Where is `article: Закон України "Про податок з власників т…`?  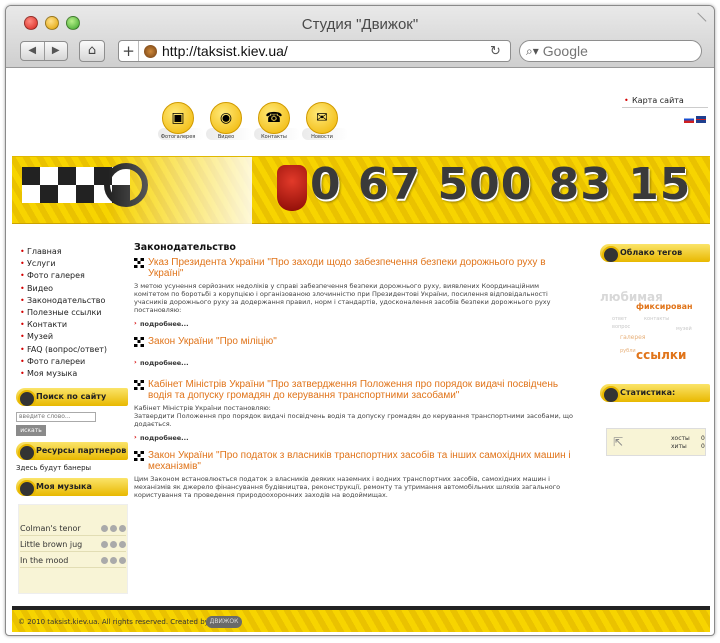 article: Закон України "Про податок з власників т… is located at coordinates (354, 474).